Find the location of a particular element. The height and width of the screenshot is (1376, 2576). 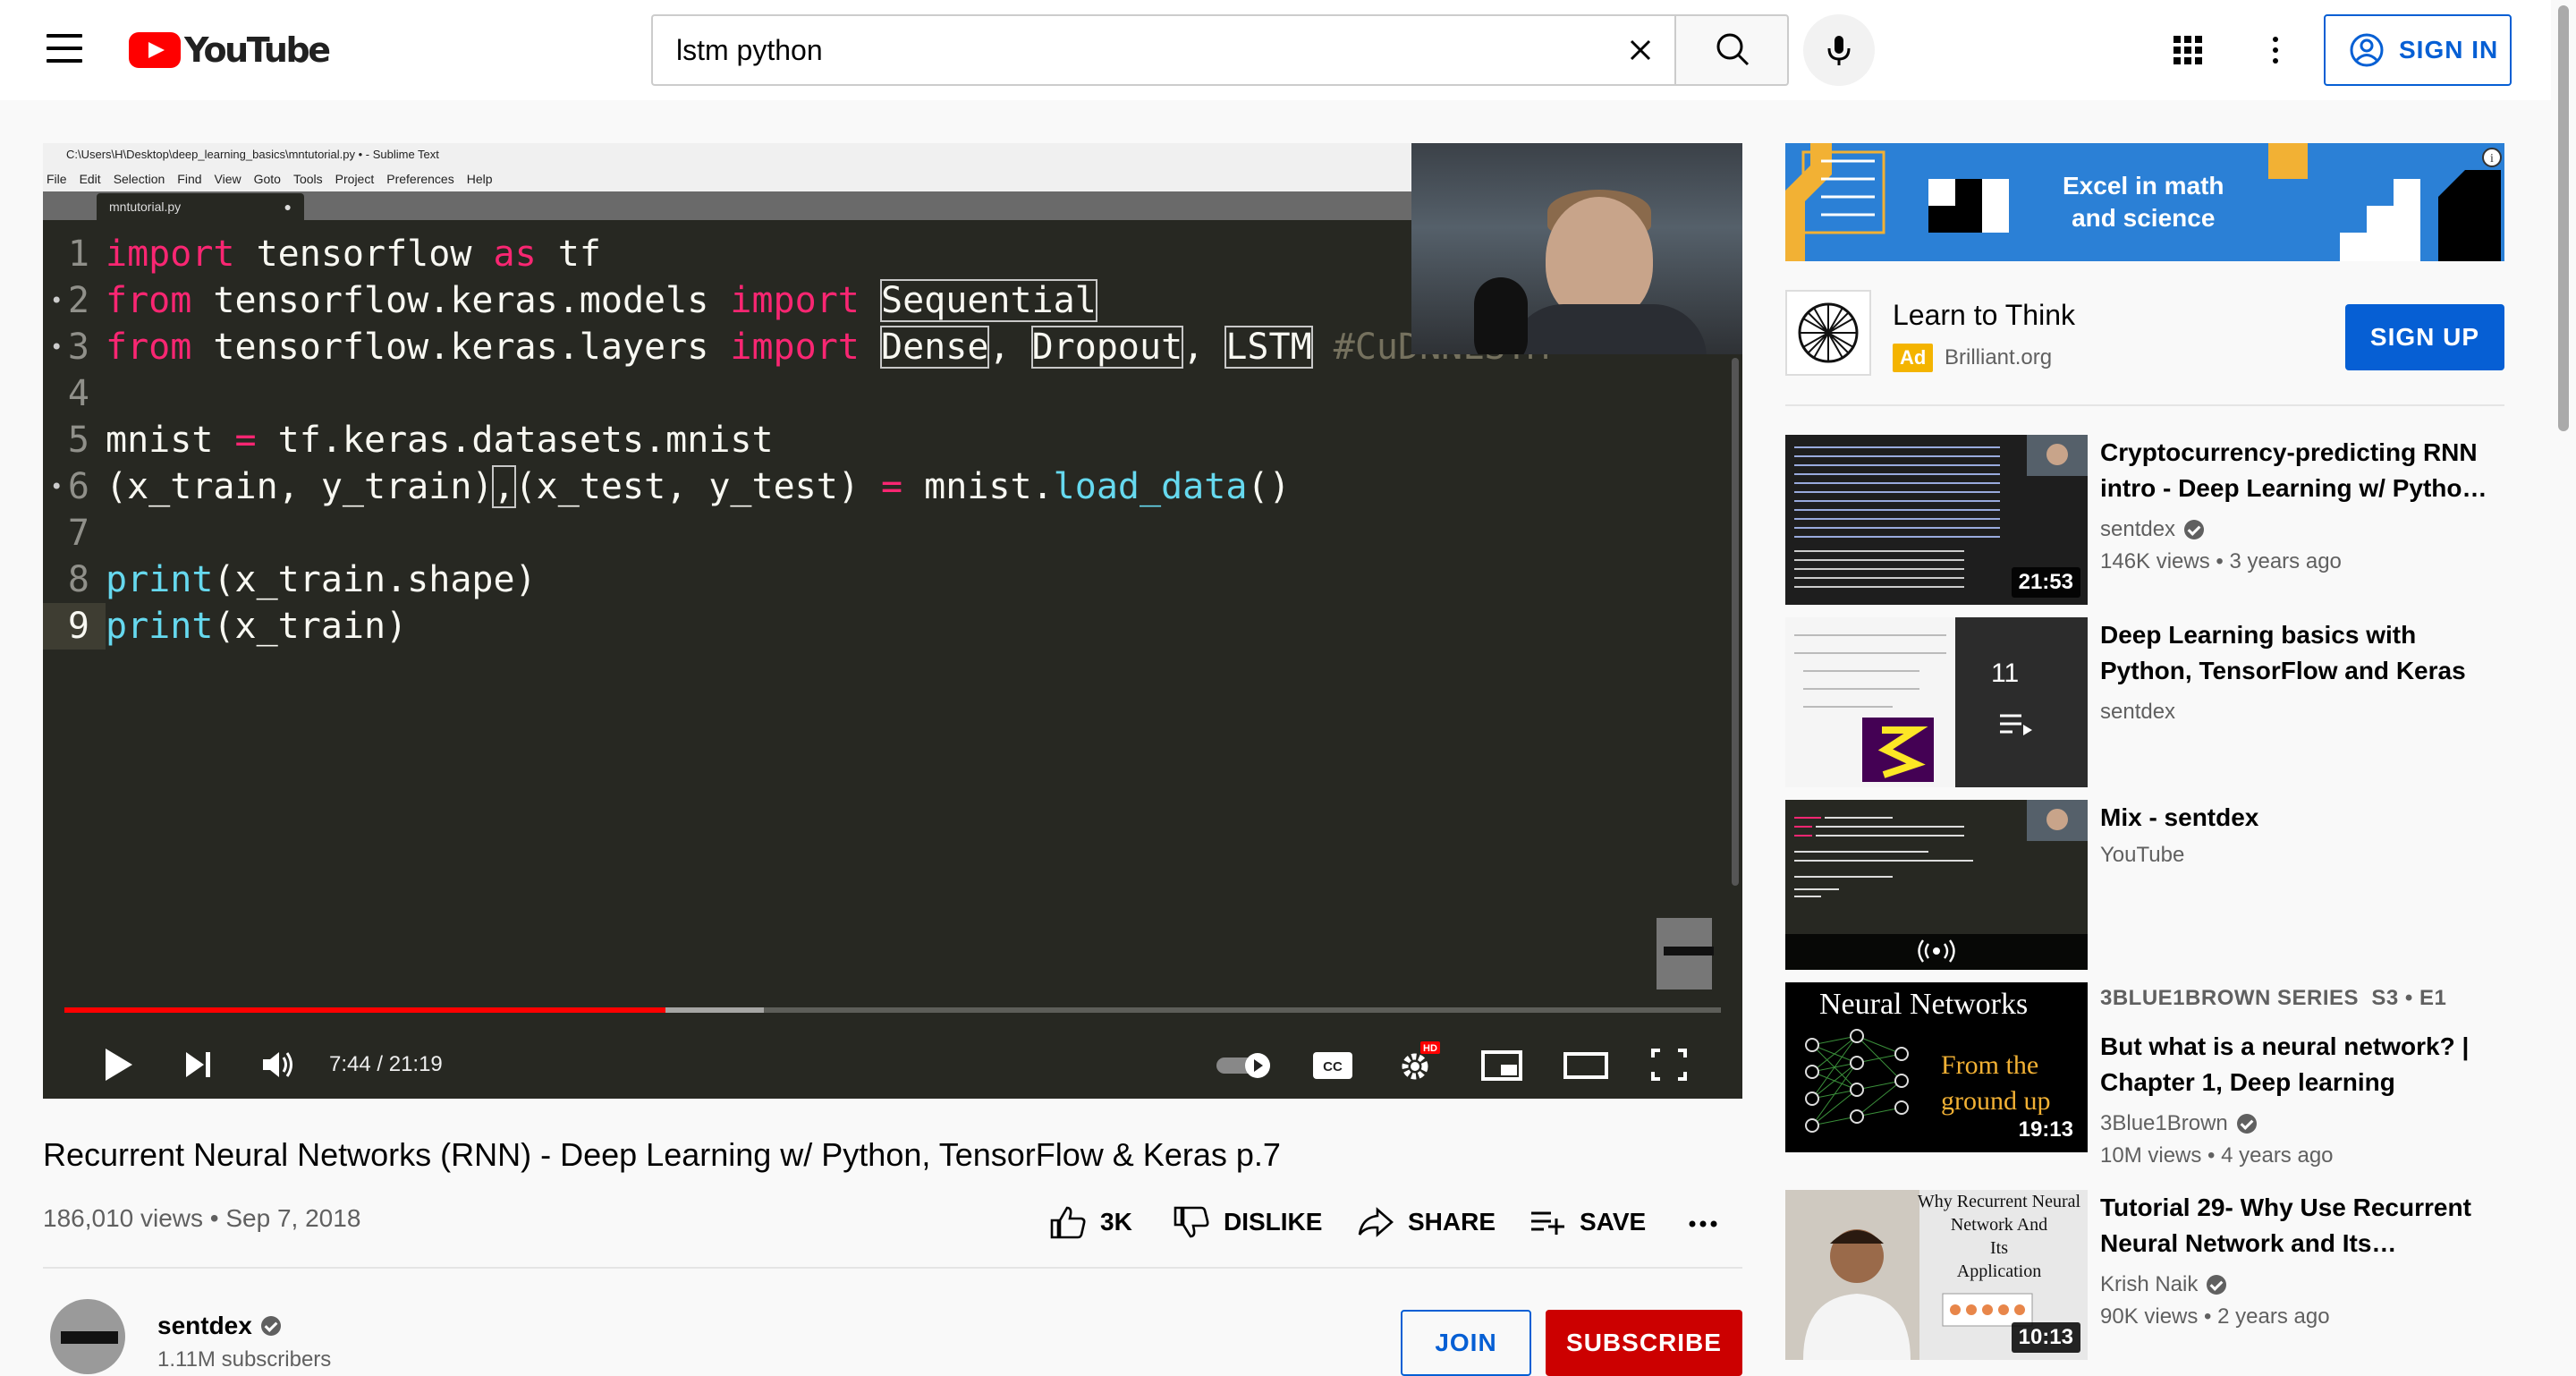

menu-icon is located at coordinates (64, 50).